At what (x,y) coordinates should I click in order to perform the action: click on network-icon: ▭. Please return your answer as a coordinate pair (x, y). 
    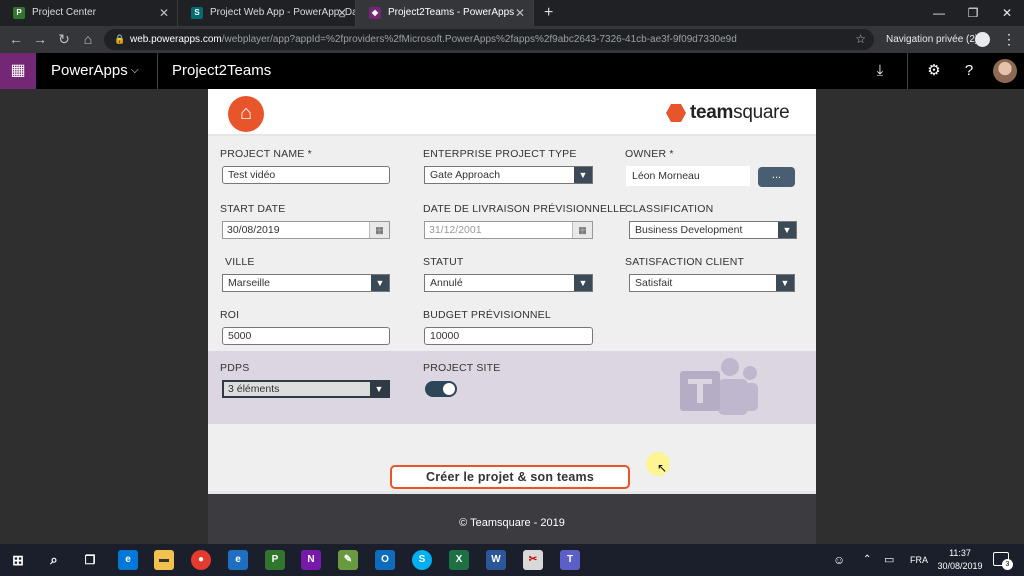
    Looking at the image, I should click on (889, 560).